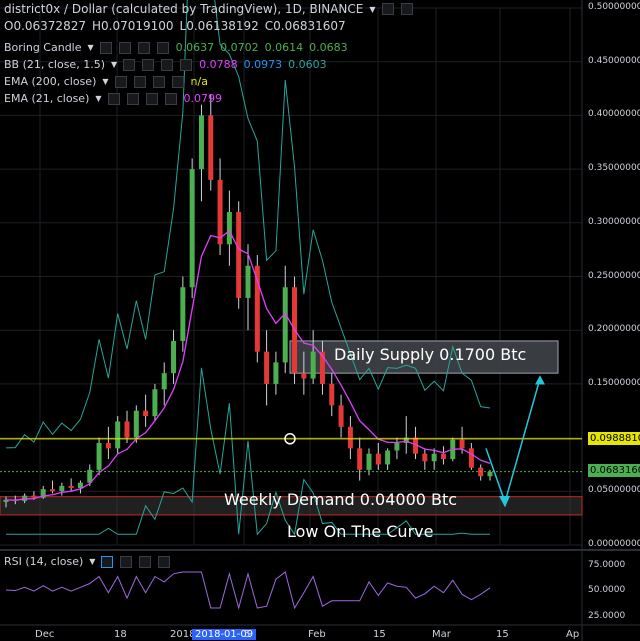 This screenshot has height=641, width=640. Describe the element at coordinates (502, 634) in the screenshot. I see `time-tick: 15` at that location.